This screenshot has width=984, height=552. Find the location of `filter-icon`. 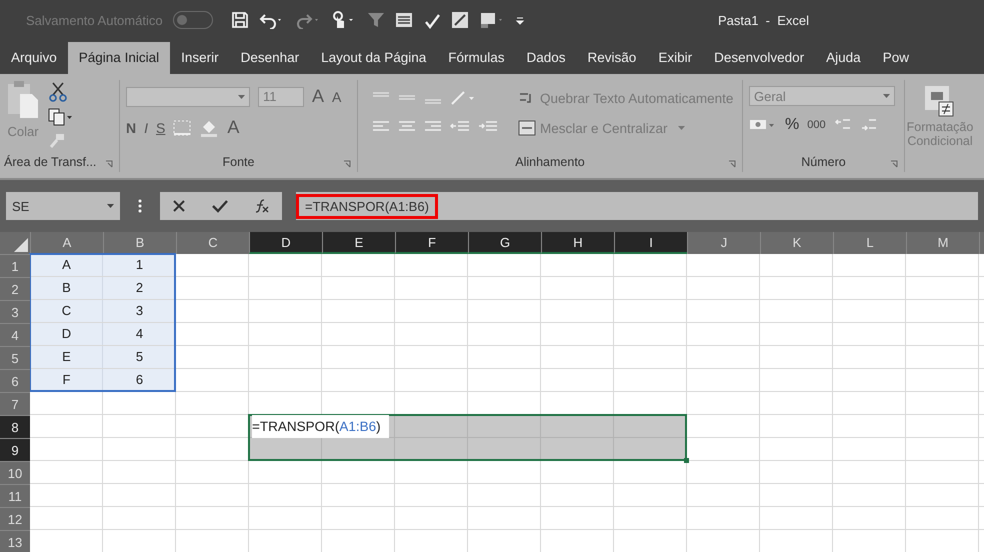

filter-icon is located at coordinates (375, 20).